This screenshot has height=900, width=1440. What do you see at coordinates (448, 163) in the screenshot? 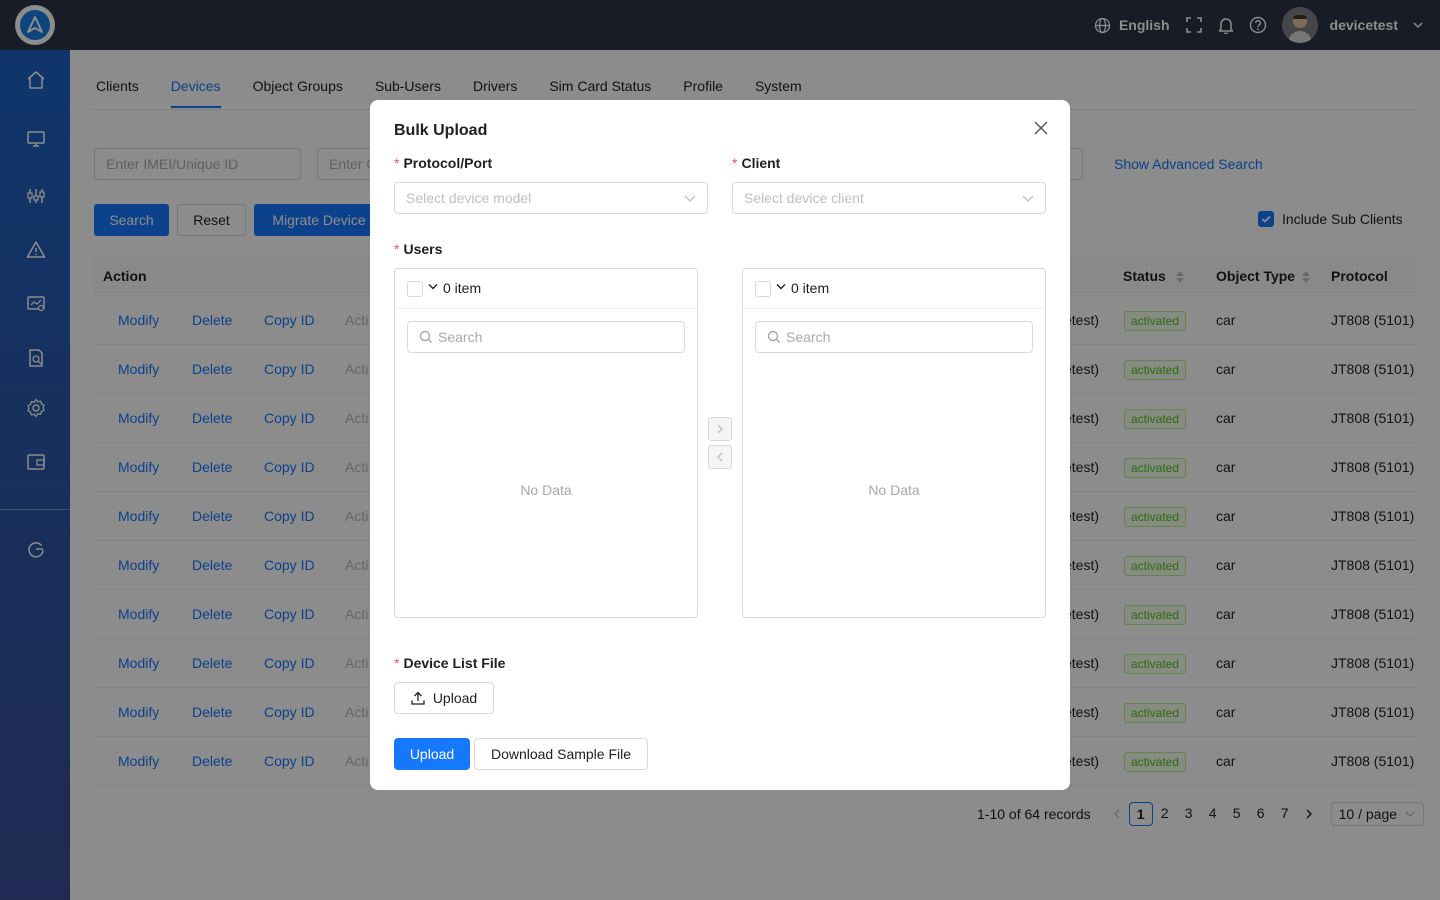
I see `protocol-label-text: Protocol/Port` at bounding box center [448, 163].